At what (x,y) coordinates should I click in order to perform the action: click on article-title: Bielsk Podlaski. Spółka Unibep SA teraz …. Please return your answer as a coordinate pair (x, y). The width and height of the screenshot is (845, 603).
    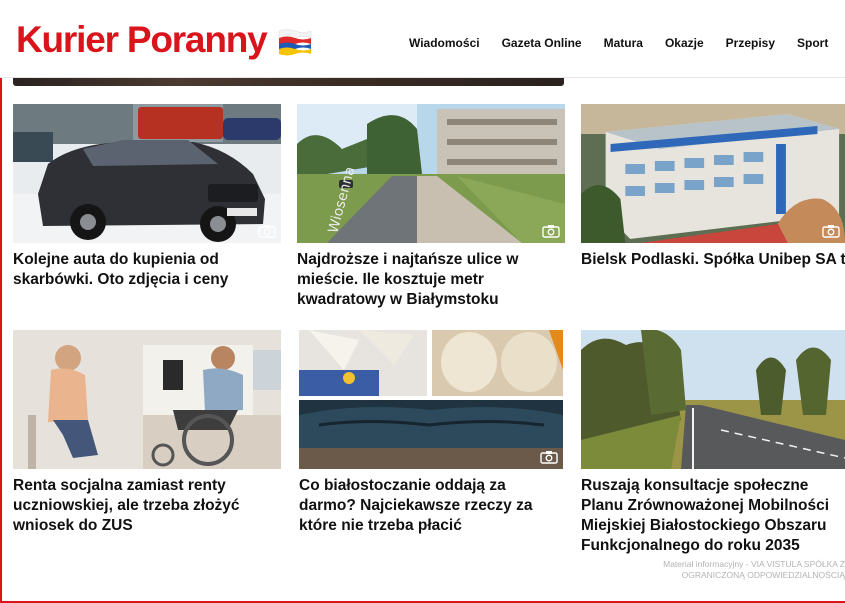
    Looking at the image, I should click on (713, 260).